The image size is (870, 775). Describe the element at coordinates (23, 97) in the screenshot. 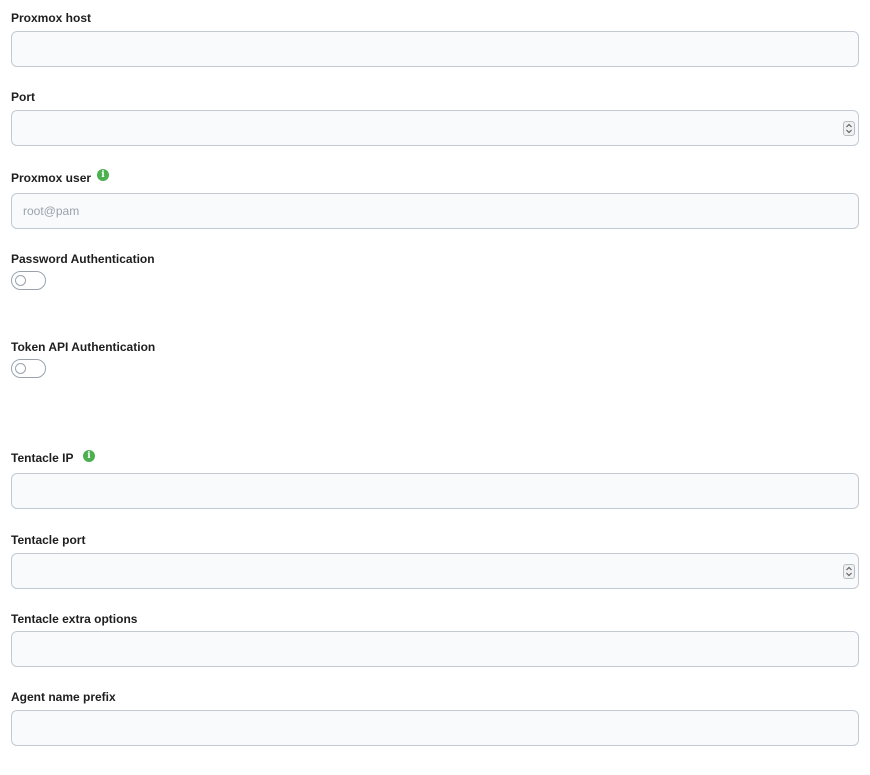

I see `port-label: Port` at that location.